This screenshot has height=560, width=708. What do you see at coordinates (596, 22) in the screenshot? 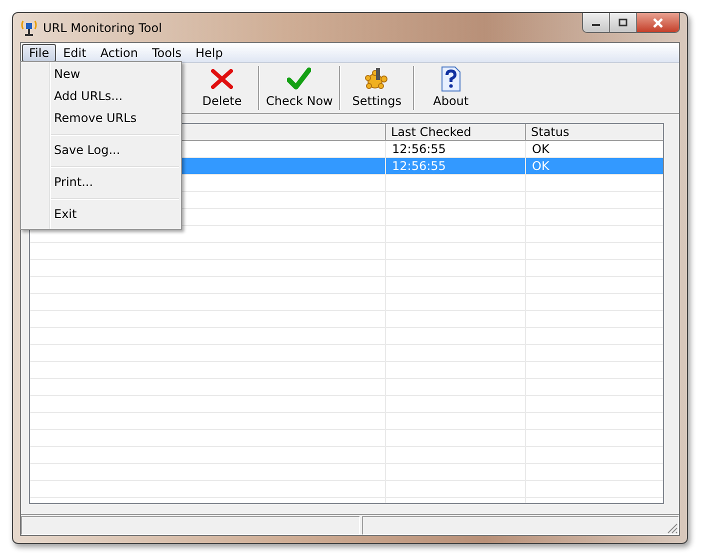
I see `minimize-button` at bounding box center [596, 22].